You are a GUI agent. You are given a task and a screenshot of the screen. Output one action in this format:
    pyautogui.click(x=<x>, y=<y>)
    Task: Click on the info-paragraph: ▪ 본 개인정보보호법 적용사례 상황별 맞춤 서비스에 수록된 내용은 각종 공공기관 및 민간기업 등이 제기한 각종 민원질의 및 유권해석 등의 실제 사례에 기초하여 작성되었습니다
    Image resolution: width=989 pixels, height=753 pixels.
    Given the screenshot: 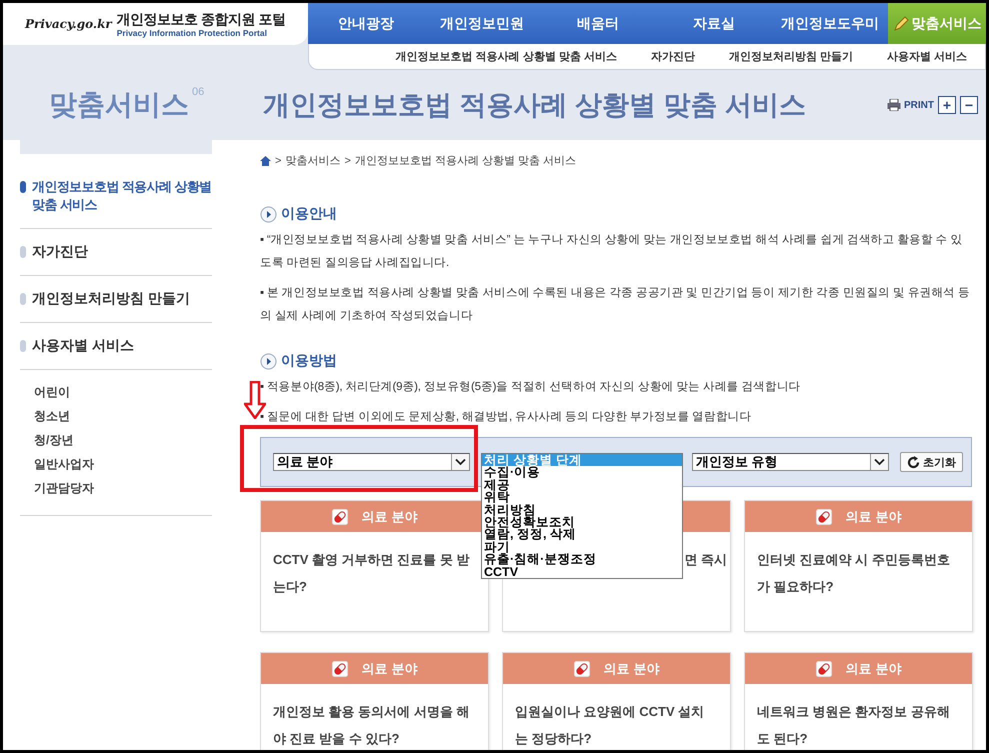 What is the action you would take?
    pyautogui.click(x=615, y=305)
    